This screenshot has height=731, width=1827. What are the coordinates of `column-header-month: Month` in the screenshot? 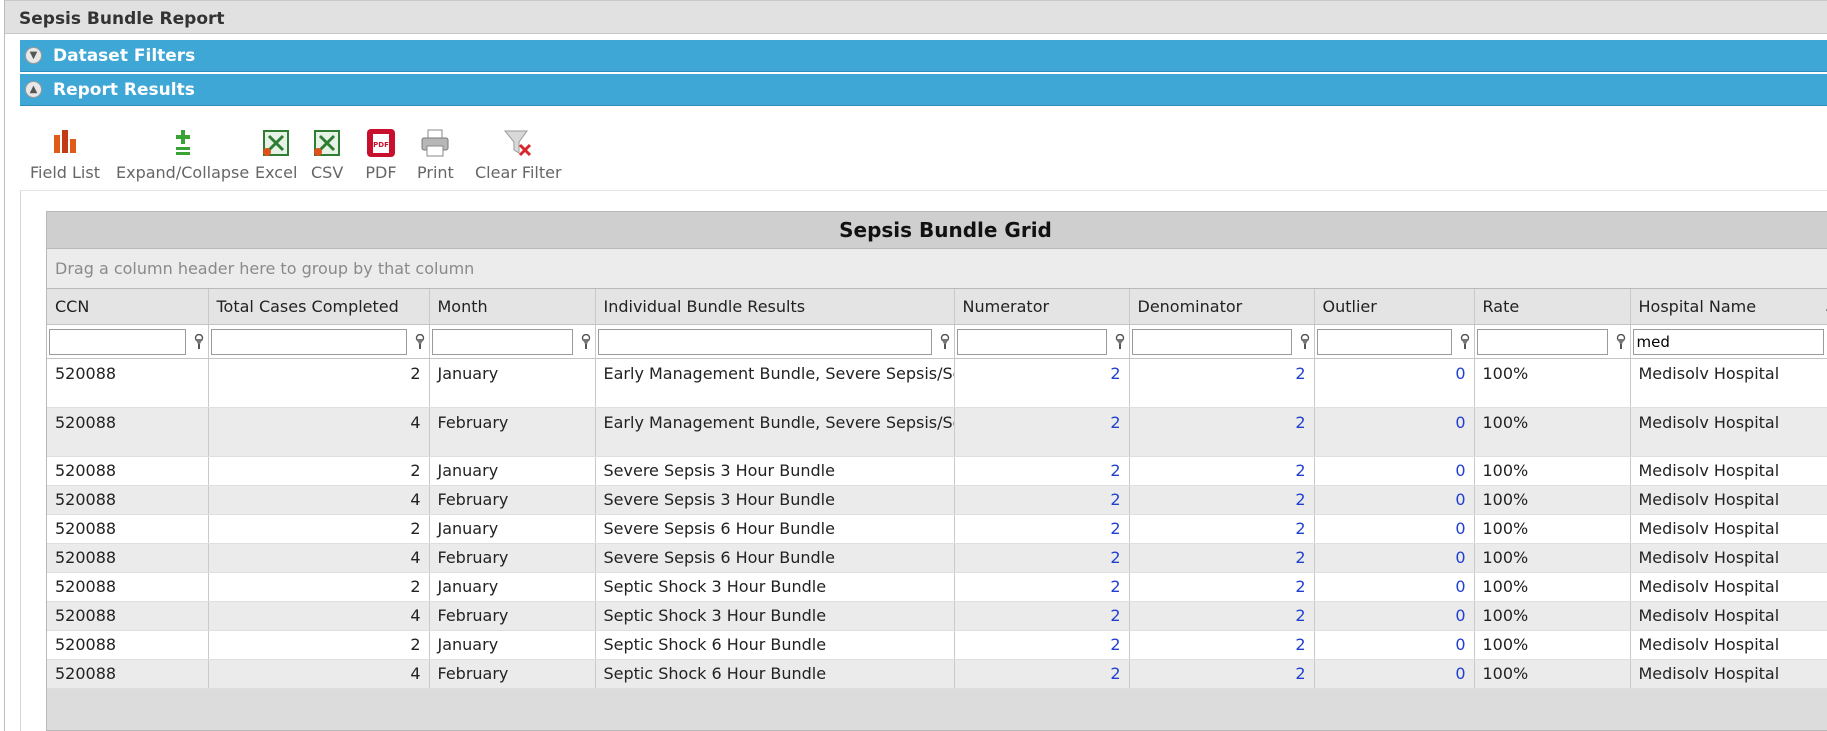 It's located at (512, 307).